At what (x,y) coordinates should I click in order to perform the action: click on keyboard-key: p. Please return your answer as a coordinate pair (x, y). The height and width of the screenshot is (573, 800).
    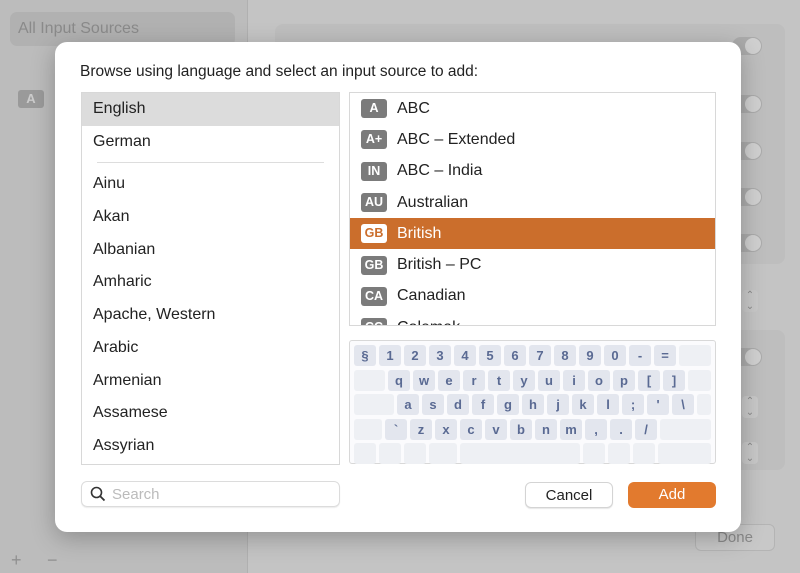
    Looking at the image, I should click on (624, 380).